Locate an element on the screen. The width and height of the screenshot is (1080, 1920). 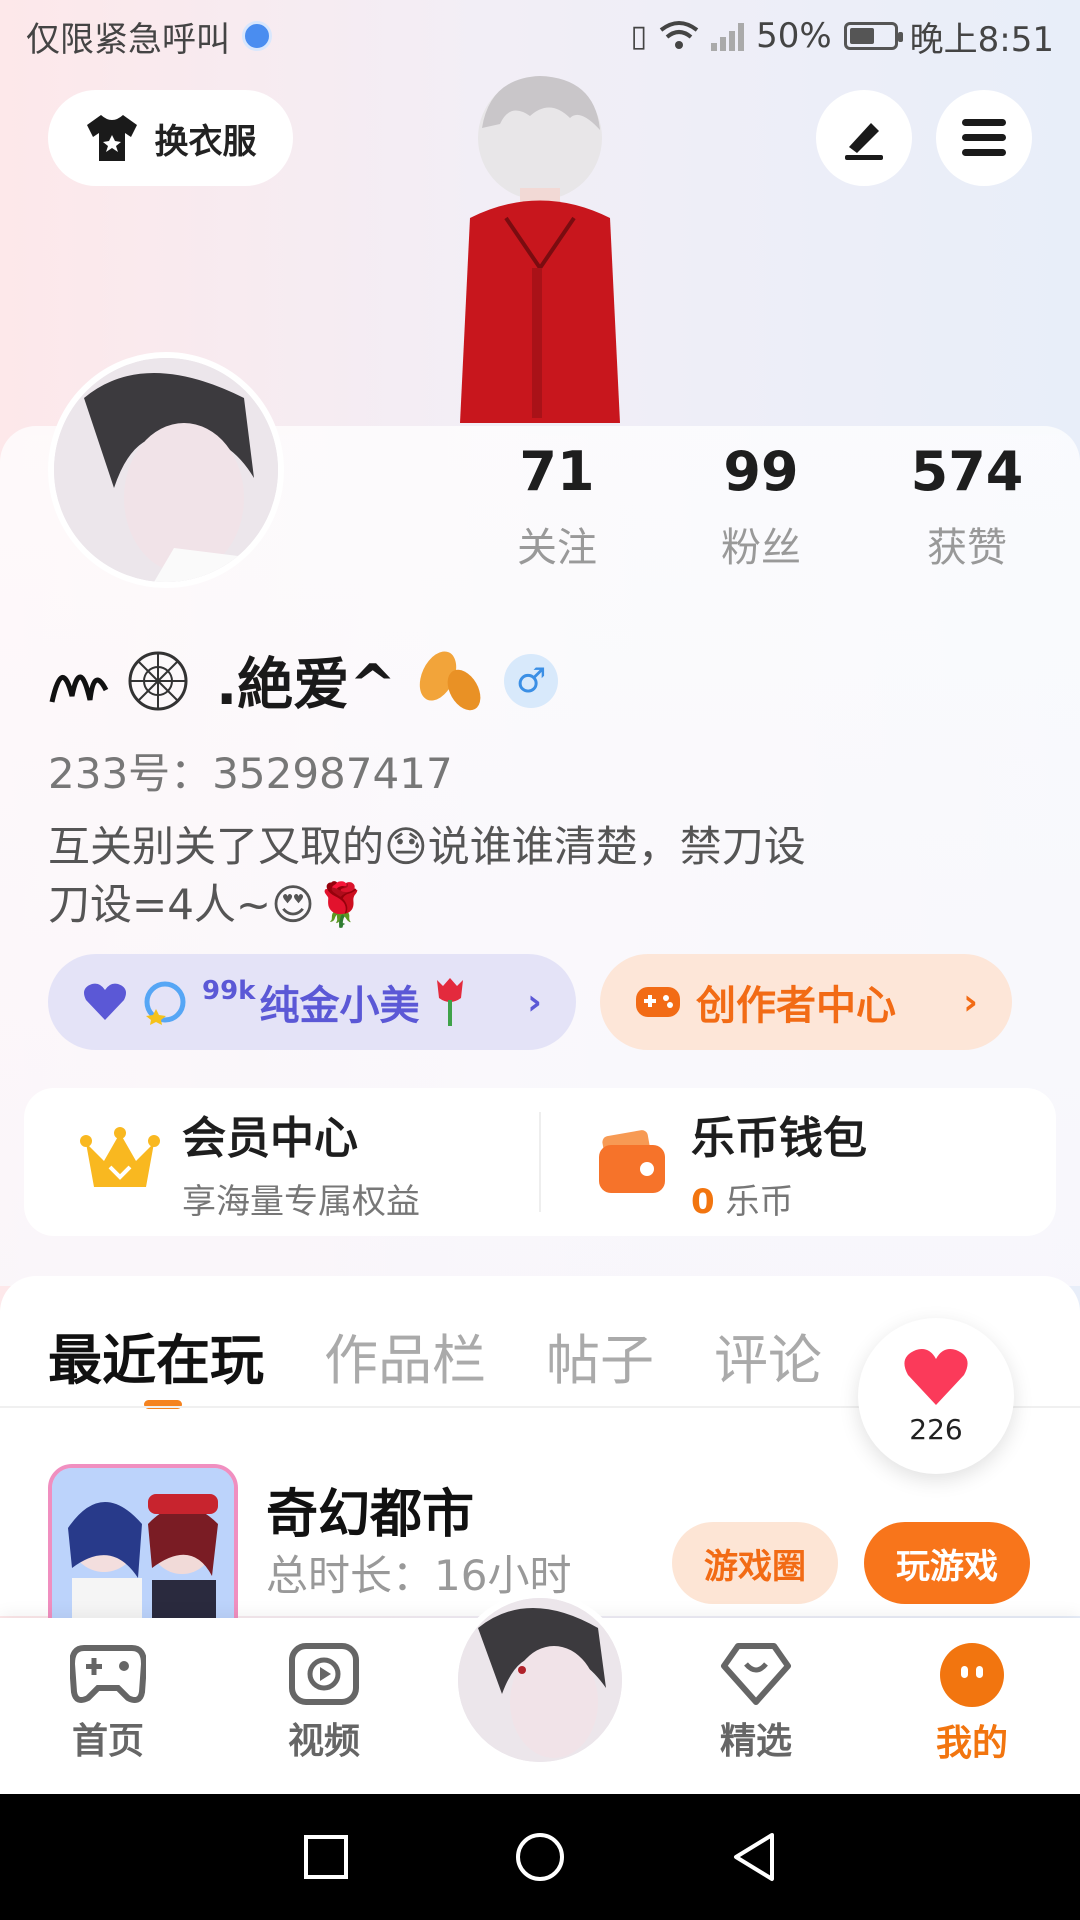
battery-icon is located at coordinates (873, 36).